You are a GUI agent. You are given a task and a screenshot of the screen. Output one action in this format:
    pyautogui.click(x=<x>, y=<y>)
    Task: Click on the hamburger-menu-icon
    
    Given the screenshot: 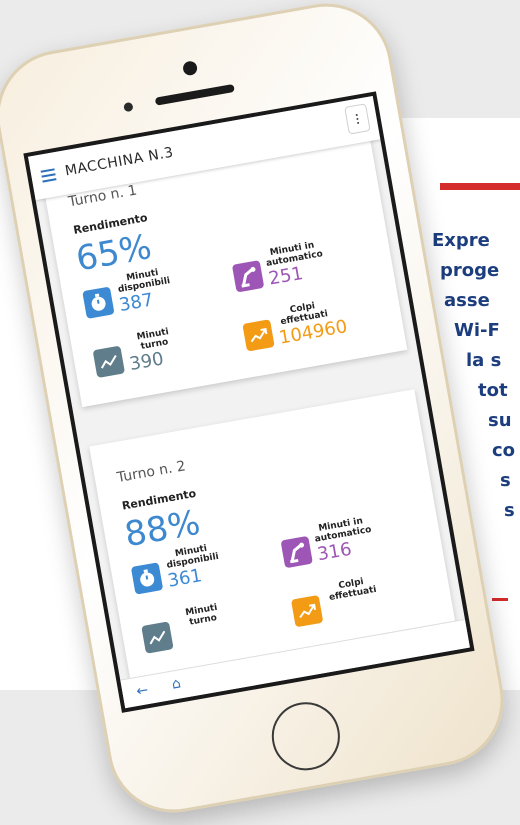 What is the action you would take?
    pyautogui.click(x=48, y=175)
    